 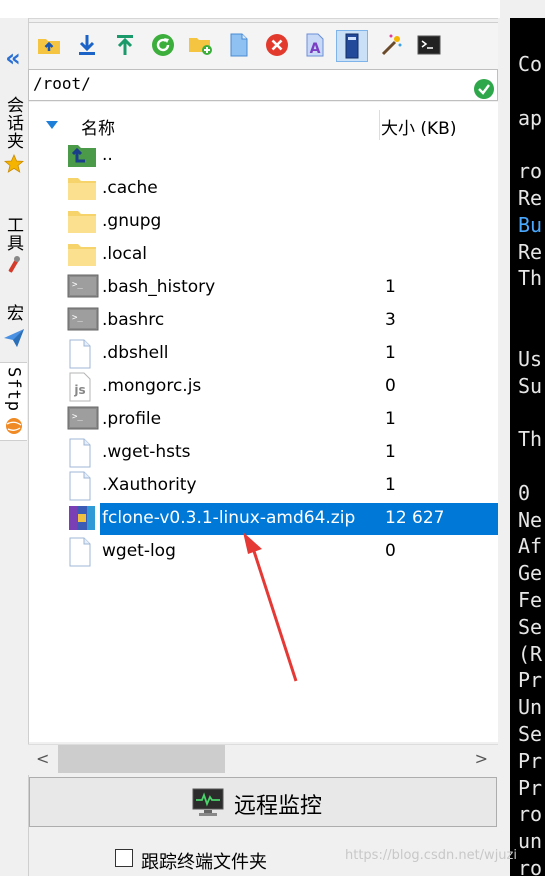 I want to click on file-row: >_ .bash_history 1, so click(x=282, y=288).